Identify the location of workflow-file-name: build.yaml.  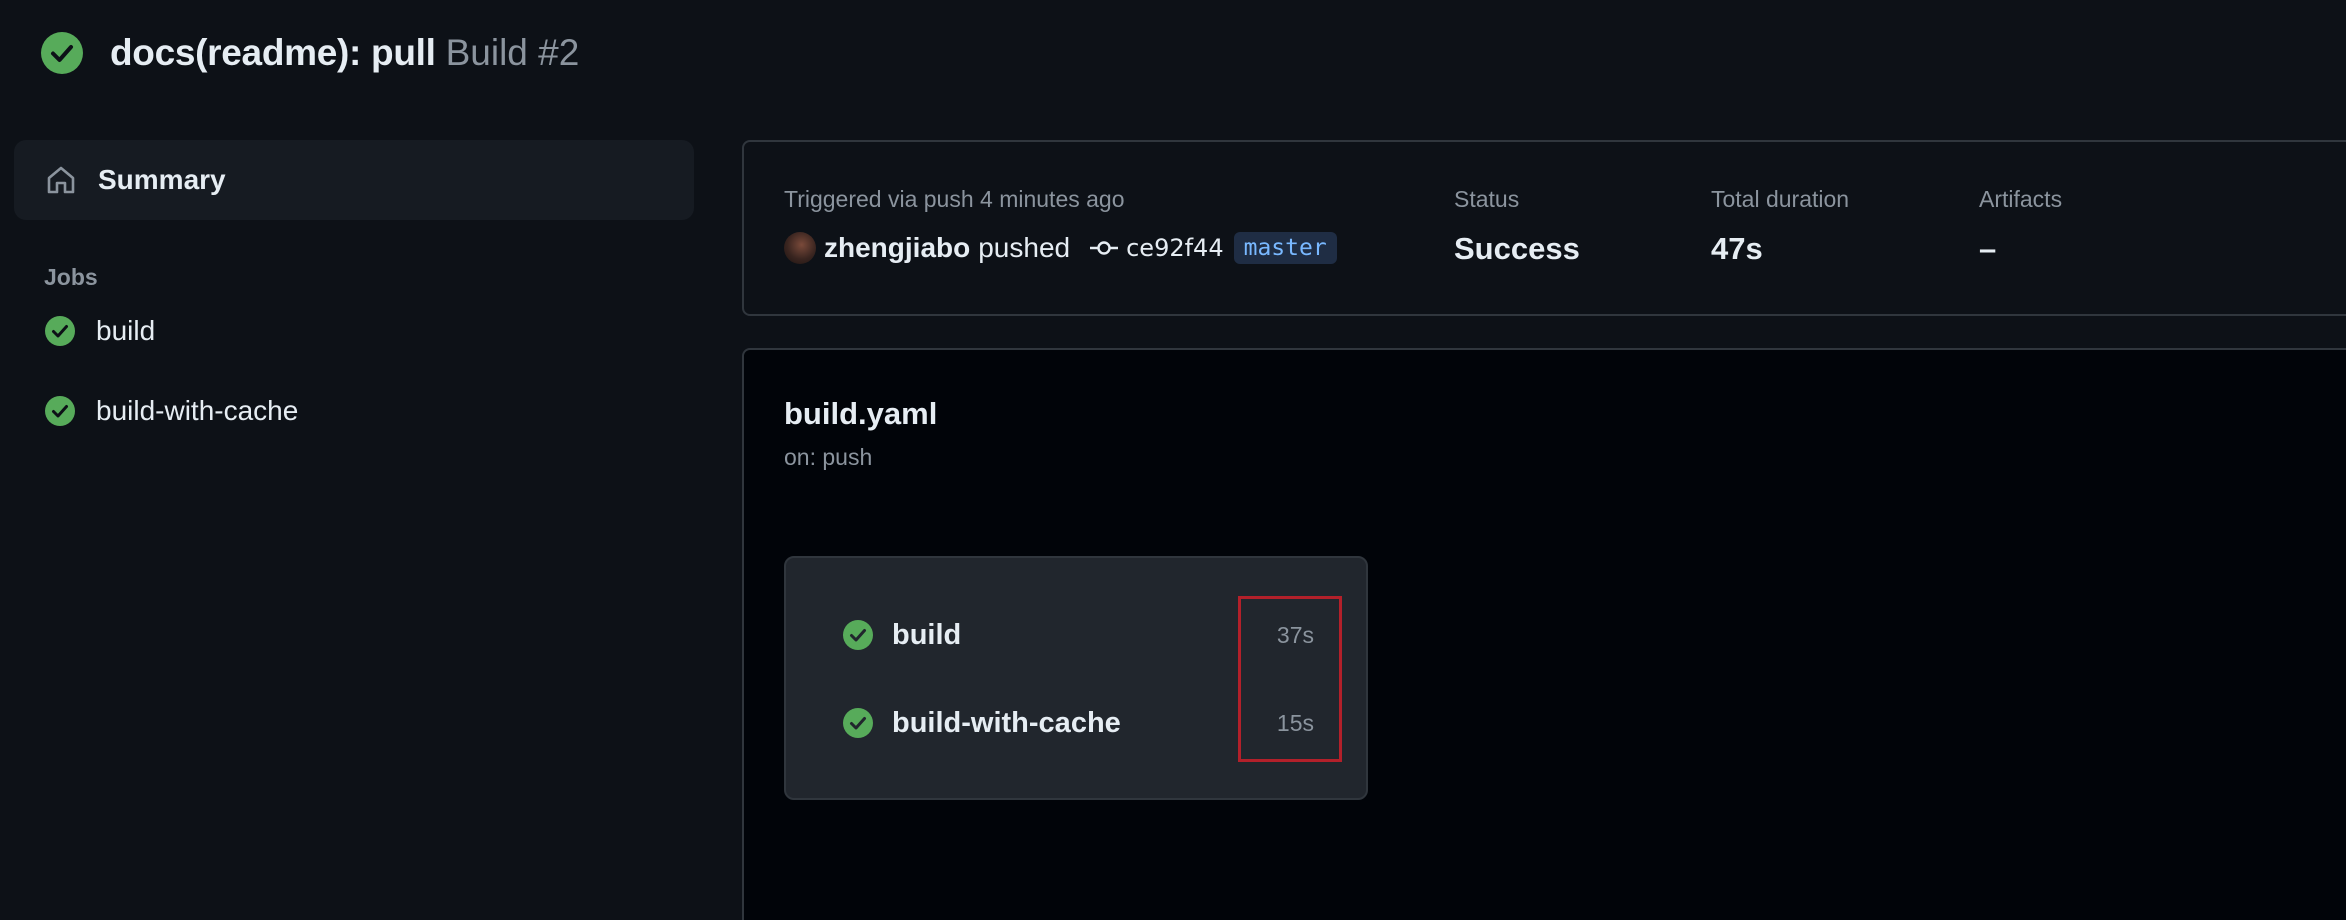
(861, 413).